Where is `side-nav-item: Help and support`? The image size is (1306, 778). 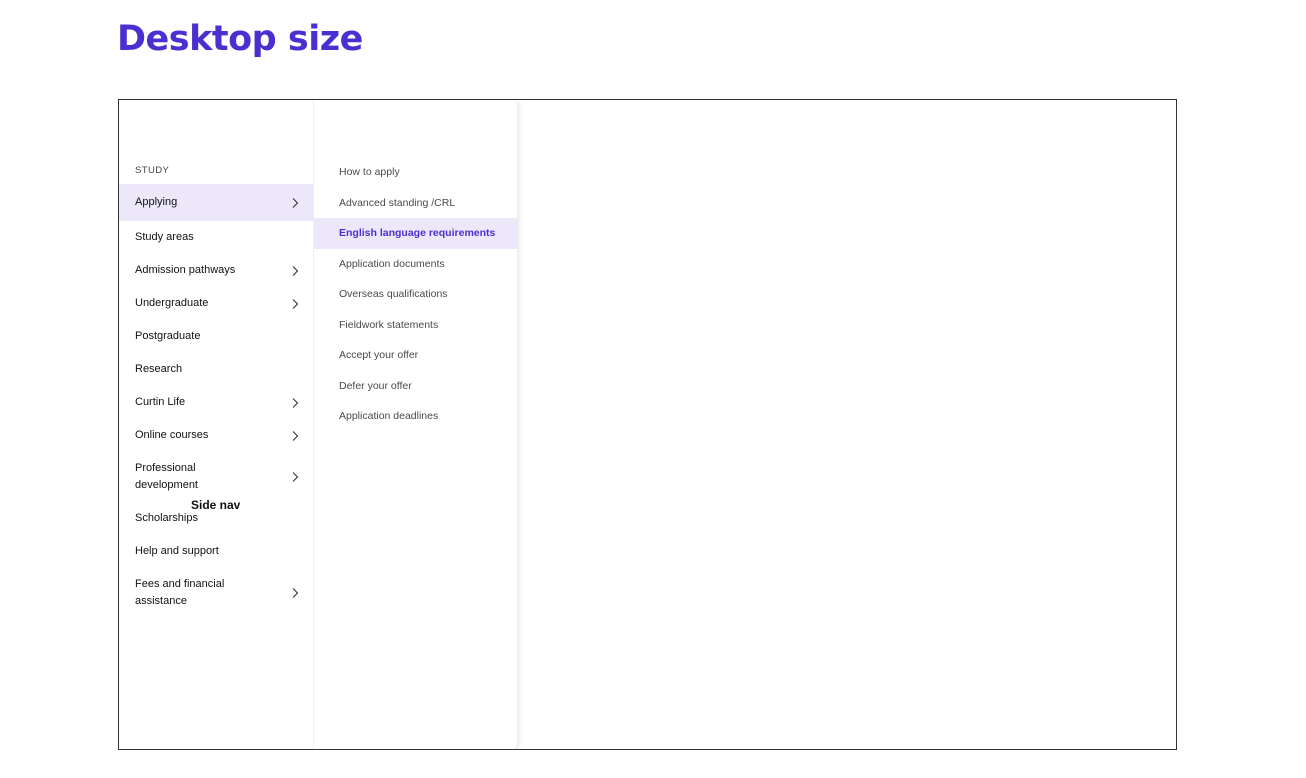 side-nav-item: Help and support is located at coordinates (216, 551).